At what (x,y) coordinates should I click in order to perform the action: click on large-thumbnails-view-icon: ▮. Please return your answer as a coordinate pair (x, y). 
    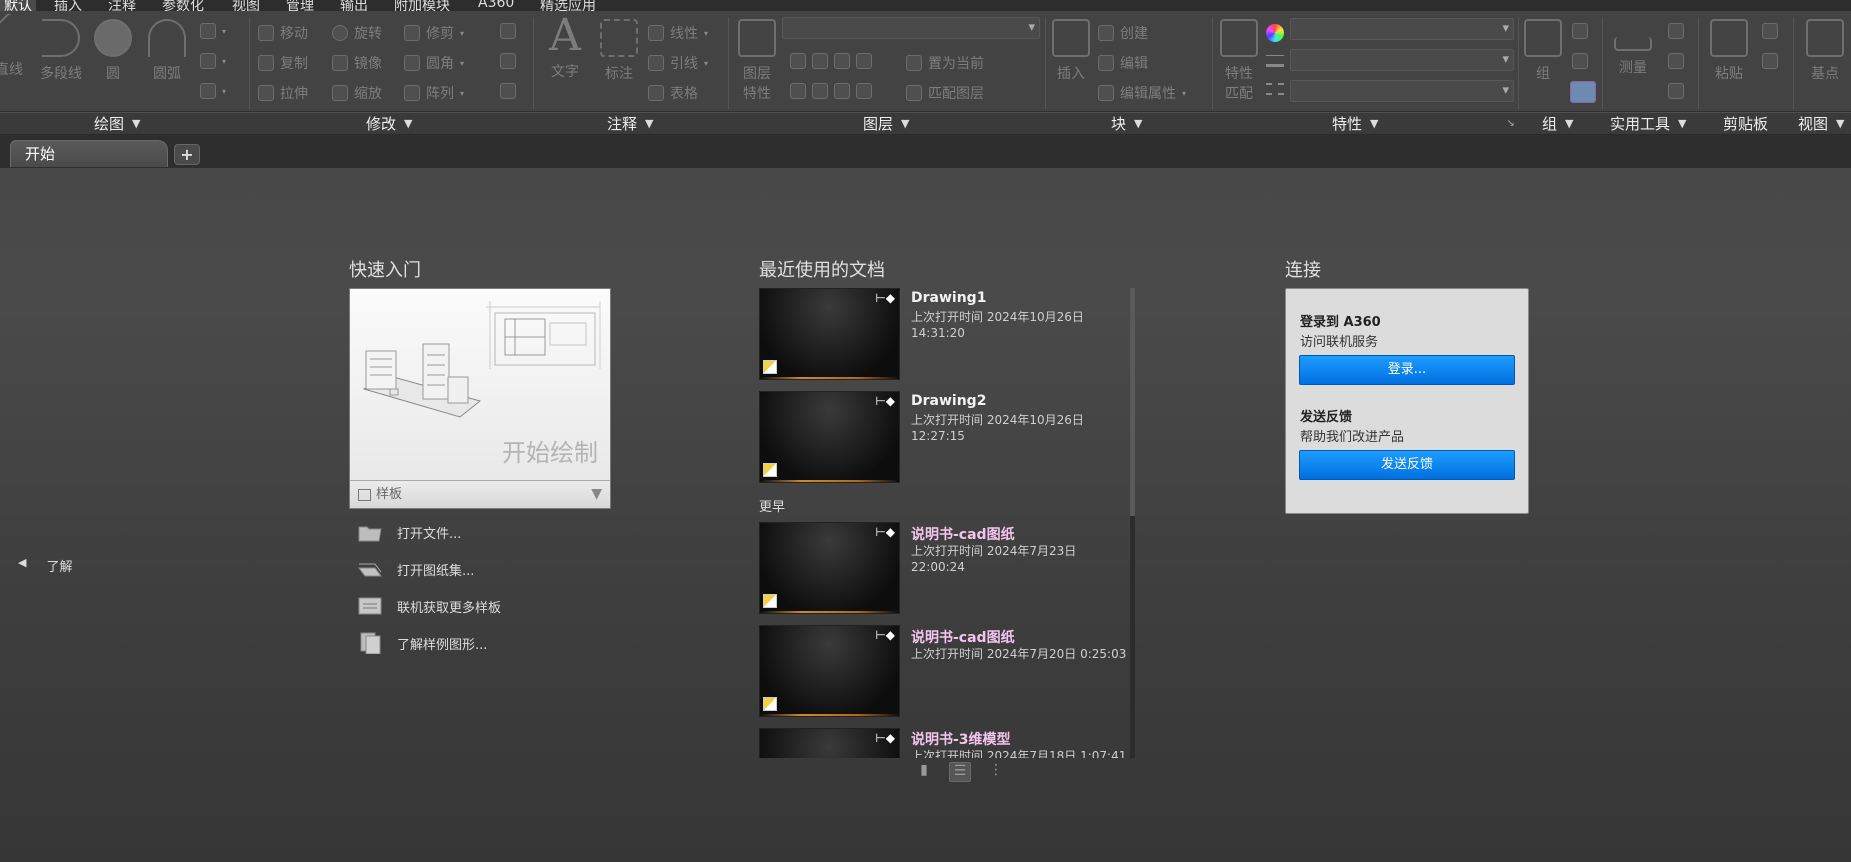
    Looking at the image, I should click on (924, 772).